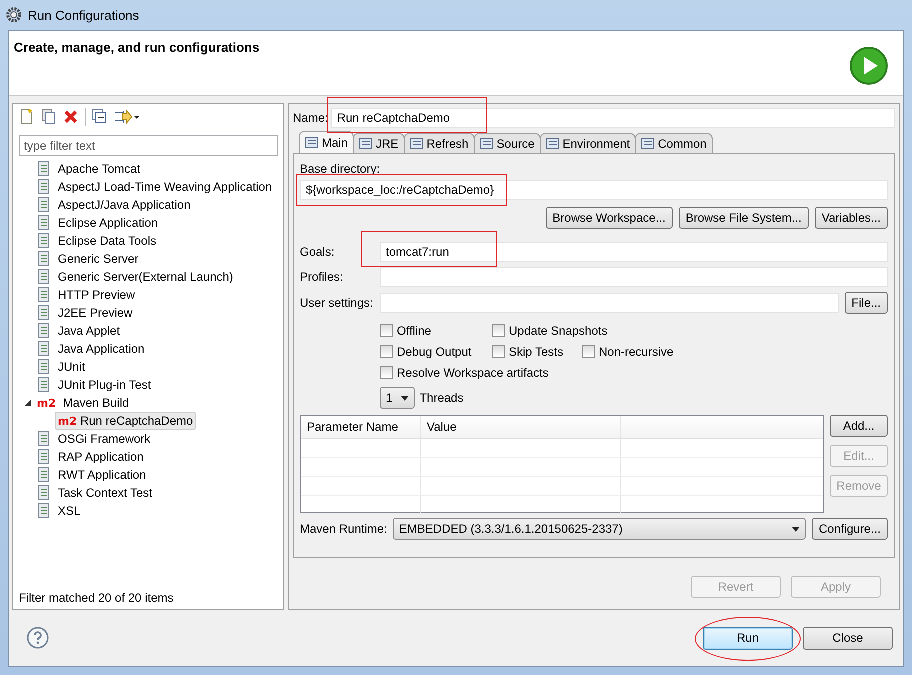  I want to click on tree-item: Eclipse Data Tools, so click(107, 241).